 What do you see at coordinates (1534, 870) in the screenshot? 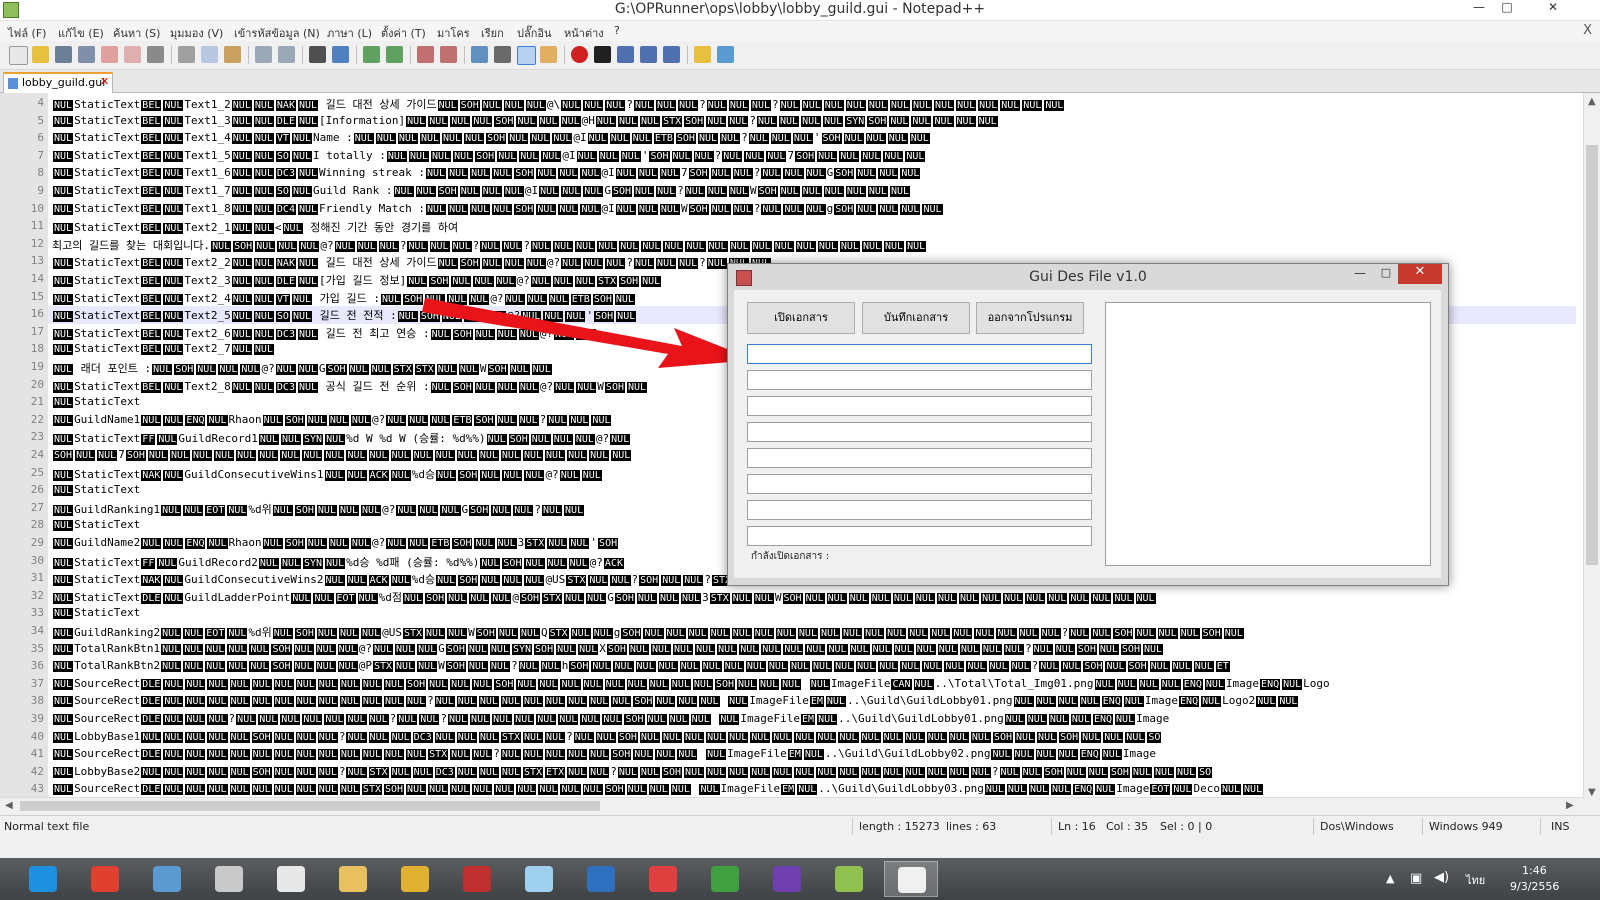
I see `clock-time: 1:46` at bounding box center [1534, 870].